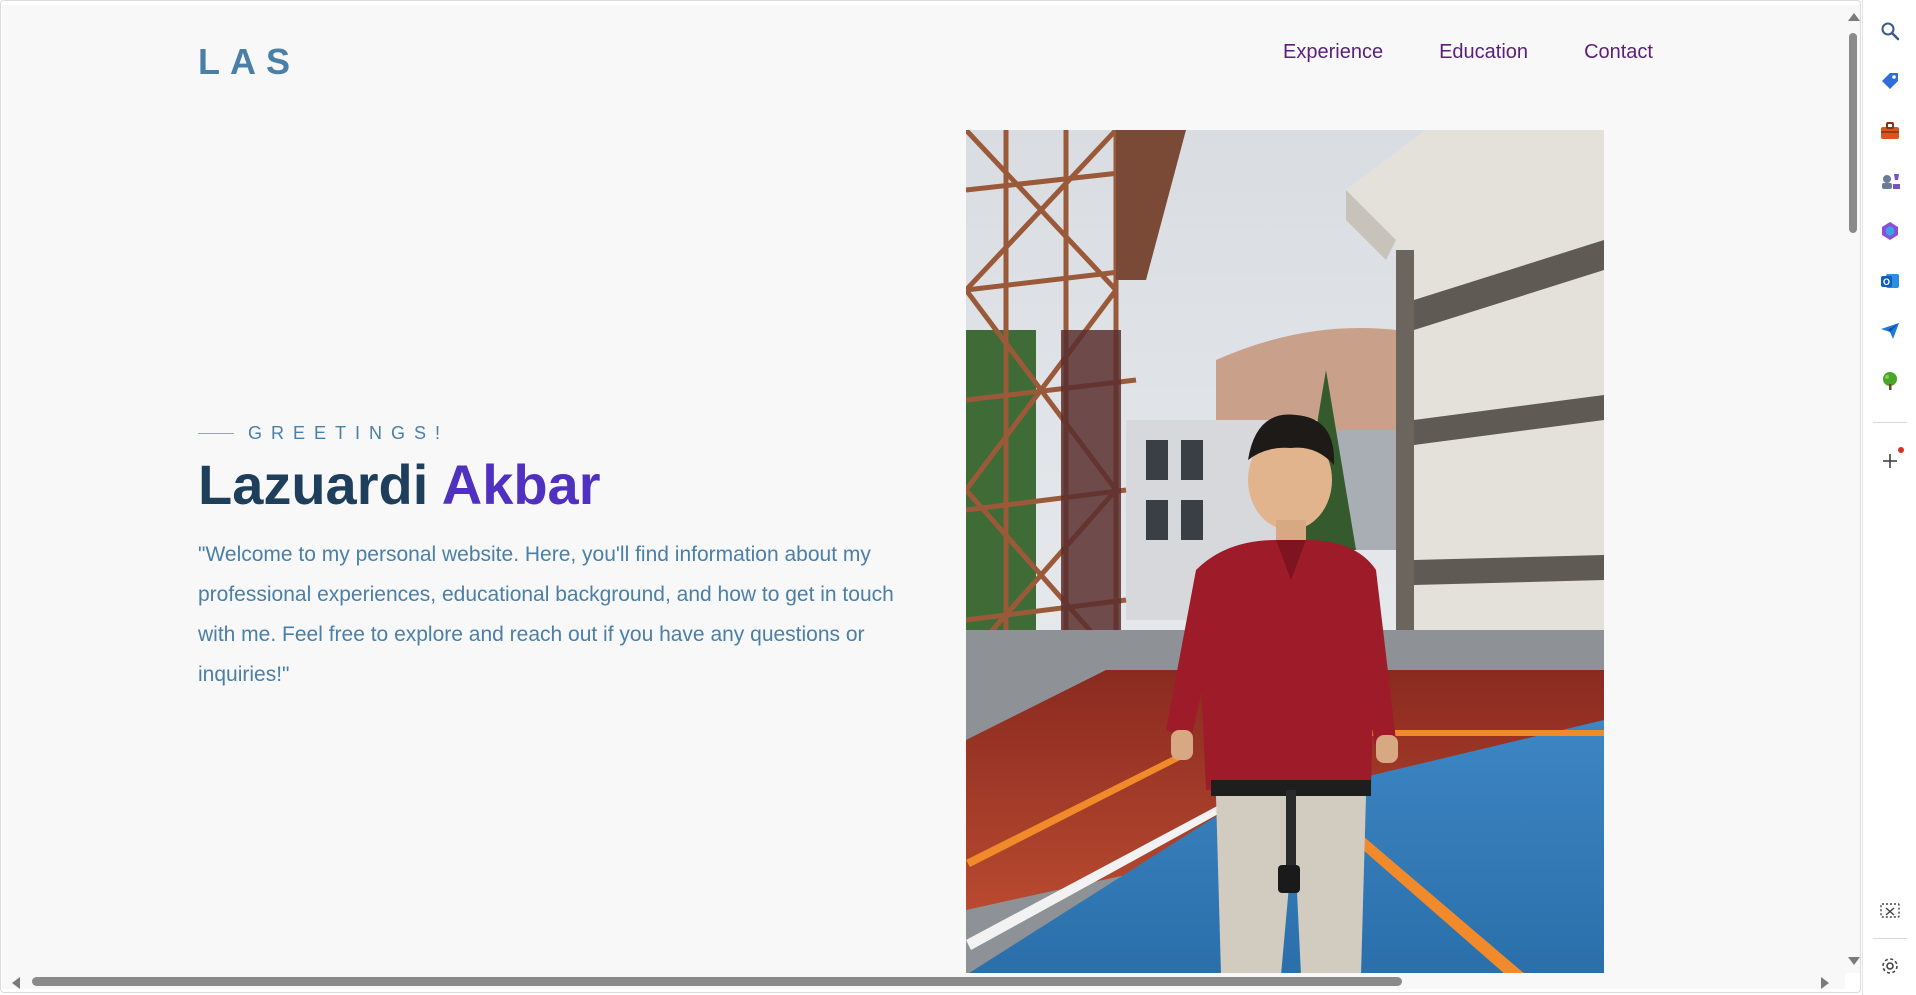 Image resolution: width=1916 pixels, height=995 pixels. Describe the element at coordinates (1890, 422) in the screenshot. I see `side-panel-divider` at that location.